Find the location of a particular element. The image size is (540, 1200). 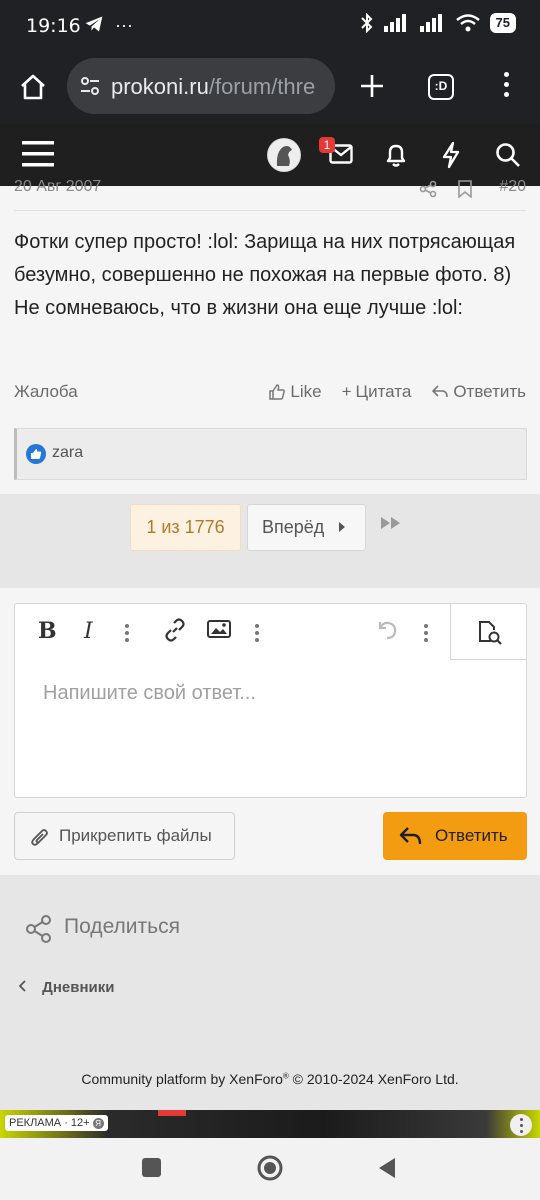

url-domain: prokoni.ru is located at coordinates (160, 86).